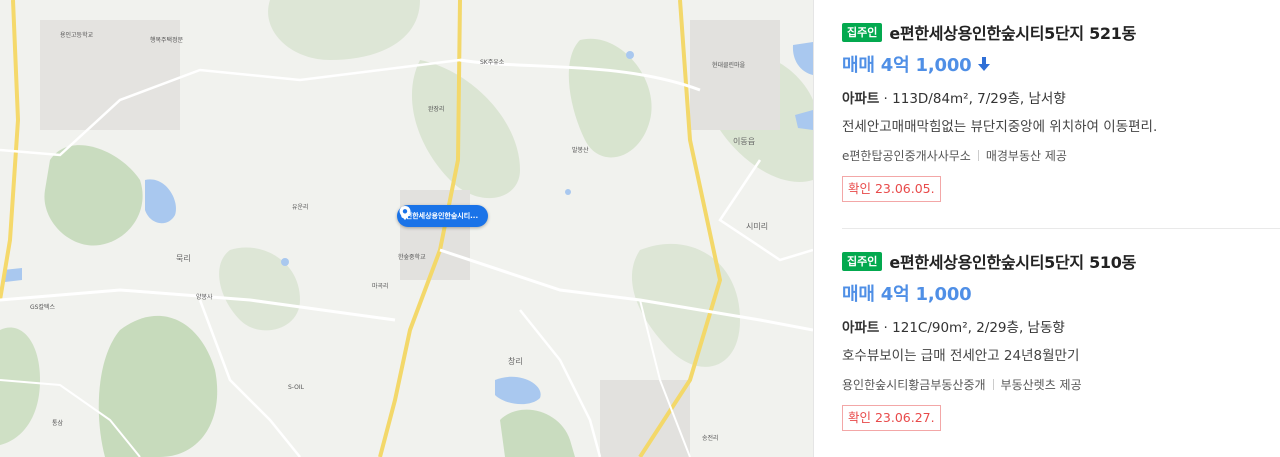 This screenshot has width=1280, height=457. I want to click on agency-name: 용인한숲시티황금부동산중개, so click(914, 384).